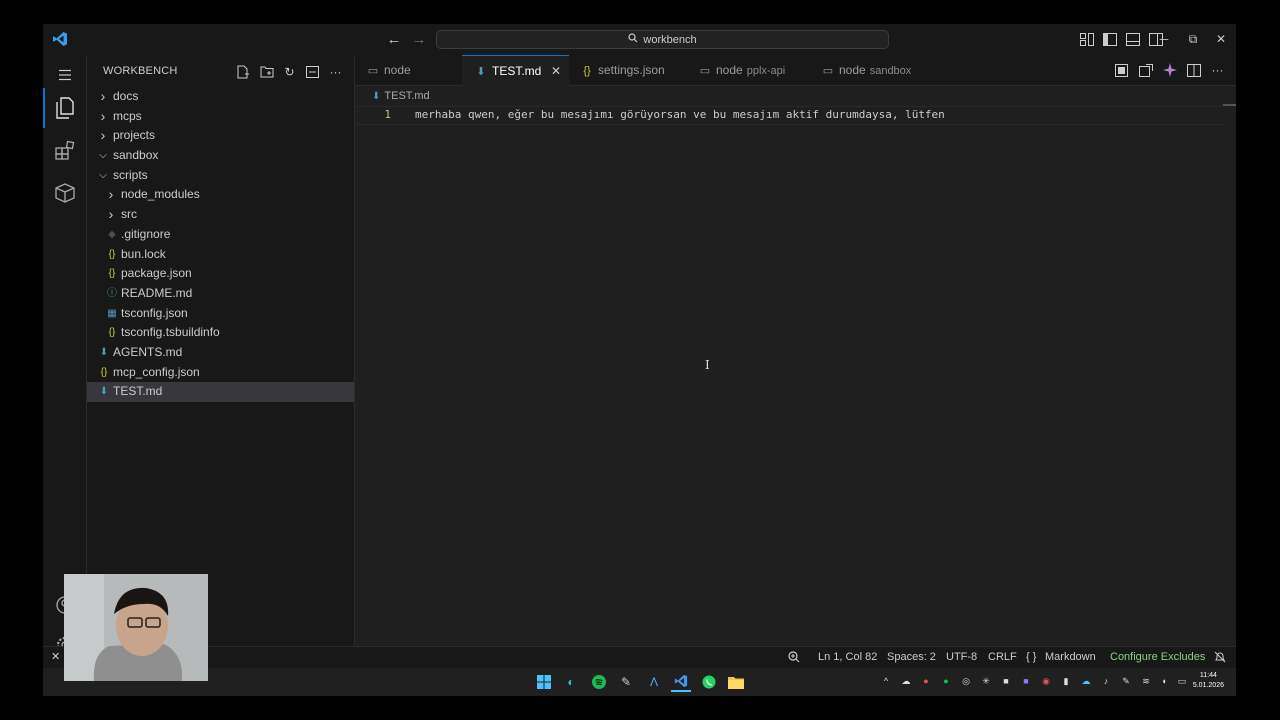 The image size is (1280, 720). I want to click on info-file-icon: ⓘ, so click(112, 293).